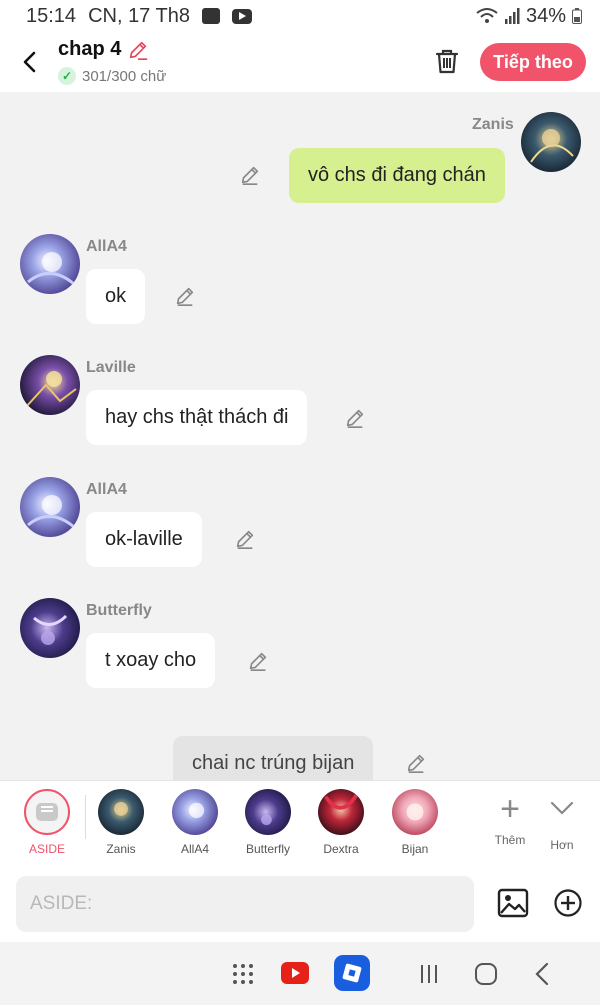 This screenshot has height=1005, width=600. I want to click on character-dextra: Dextra, so click(341, 822).